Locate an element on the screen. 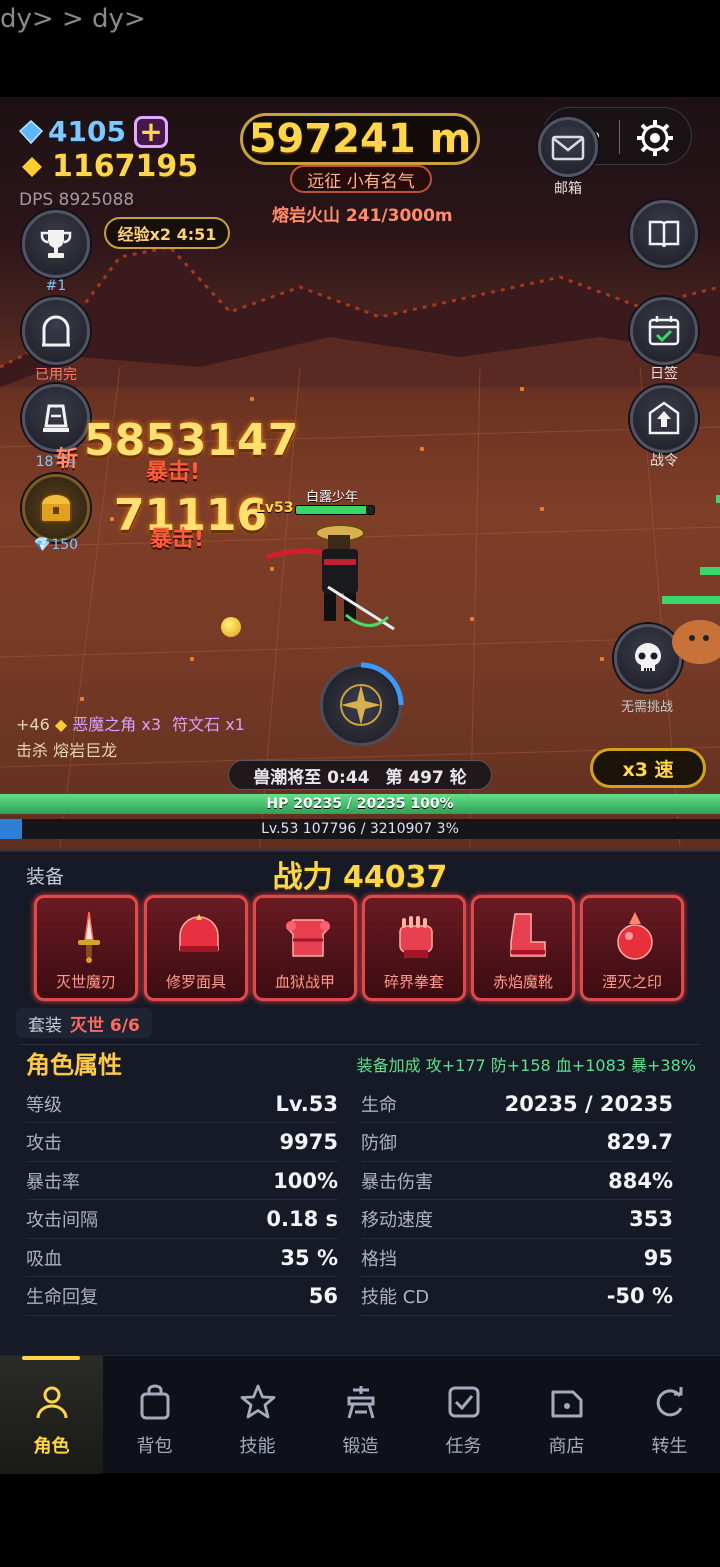  gold-diamond-icon: ◆ is located at coordinates (61, 724).